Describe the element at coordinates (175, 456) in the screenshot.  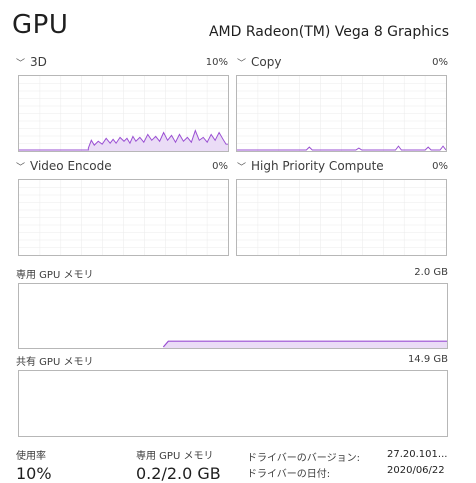
I see `dedicated-gpu-memory-label: 専用 GPU メモリ` at that location.